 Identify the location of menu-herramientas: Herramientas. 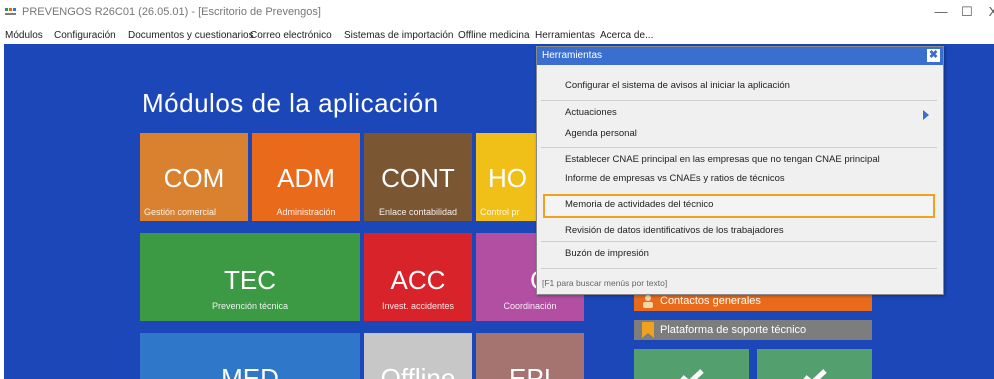
(565, 35).